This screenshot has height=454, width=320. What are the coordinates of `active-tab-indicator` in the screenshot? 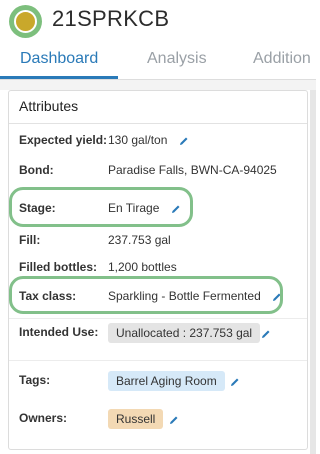 It's located at (59, 77).